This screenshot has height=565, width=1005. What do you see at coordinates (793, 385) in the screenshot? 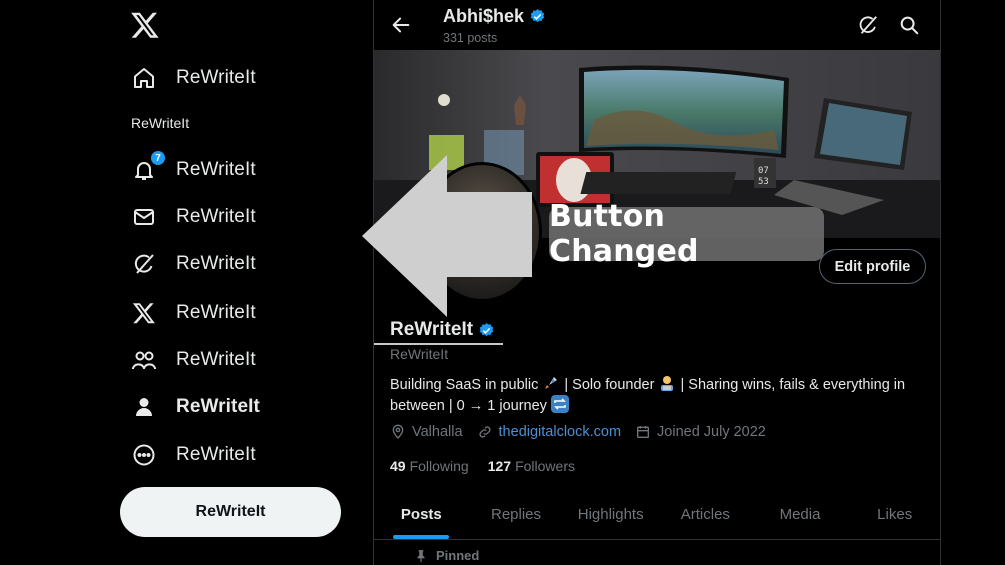
I see `bio-text: | Sharing wins, fails & everything in` at bounding box center [793, 385].